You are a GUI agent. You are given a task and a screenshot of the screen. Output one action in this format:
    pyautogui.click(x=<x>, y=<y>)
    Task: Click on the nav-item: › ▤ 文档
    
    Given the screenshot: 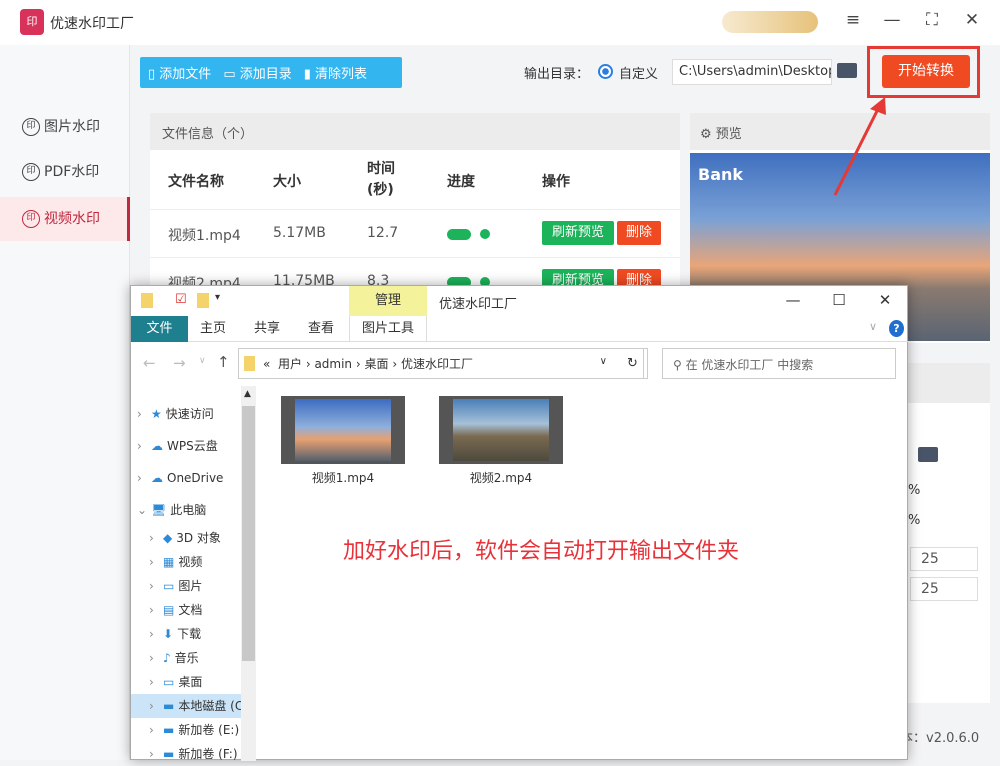 What is the action you would take?
    pyautogui.click(x=186, y=610)
    